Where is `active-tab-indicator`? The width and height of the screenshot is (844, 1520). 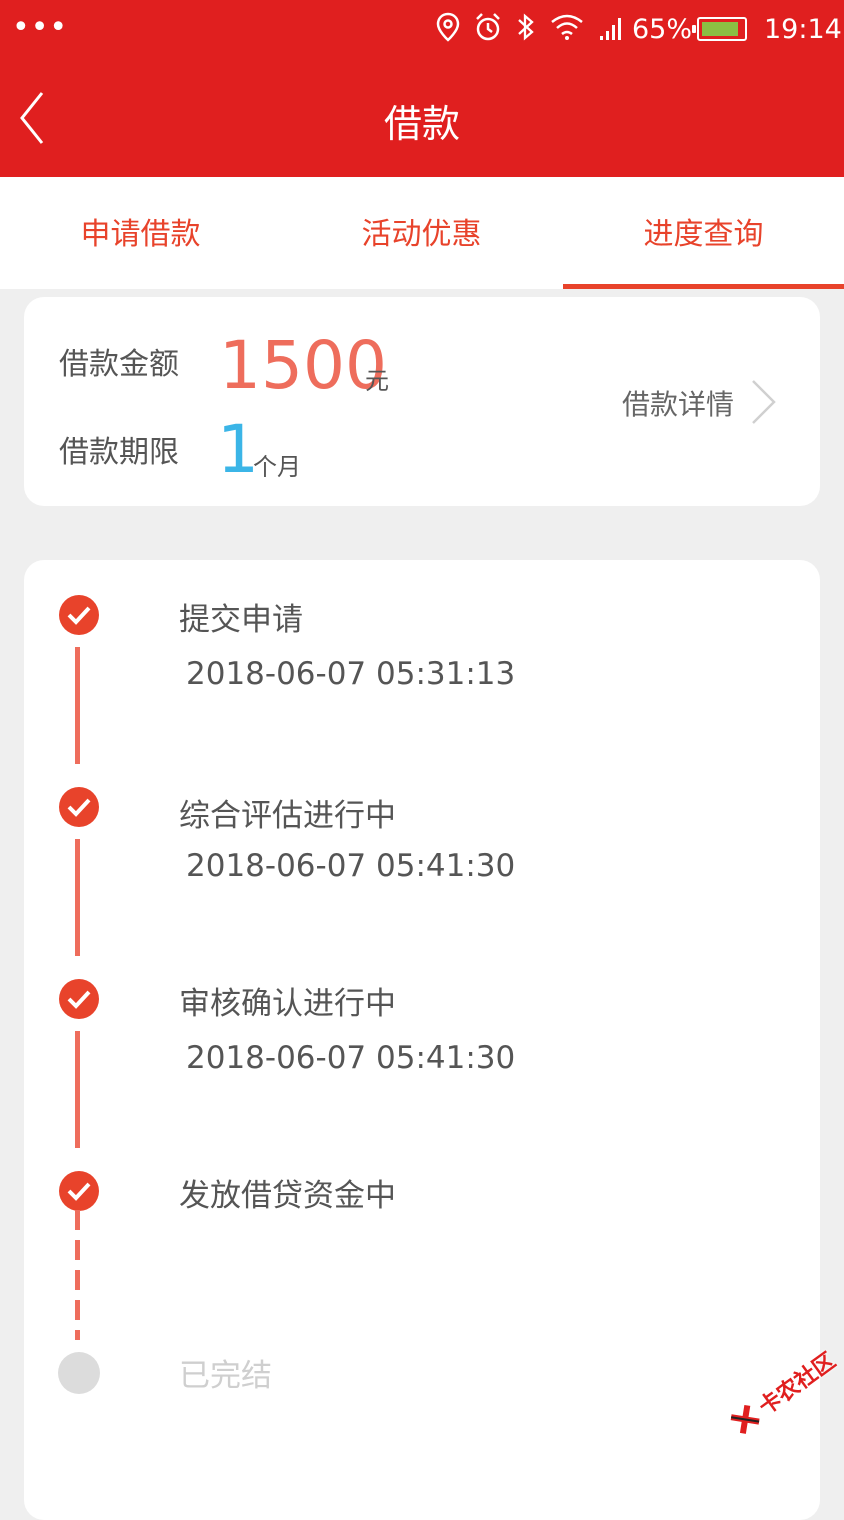
active-tab-indicator is located at coordinates (703, 286).